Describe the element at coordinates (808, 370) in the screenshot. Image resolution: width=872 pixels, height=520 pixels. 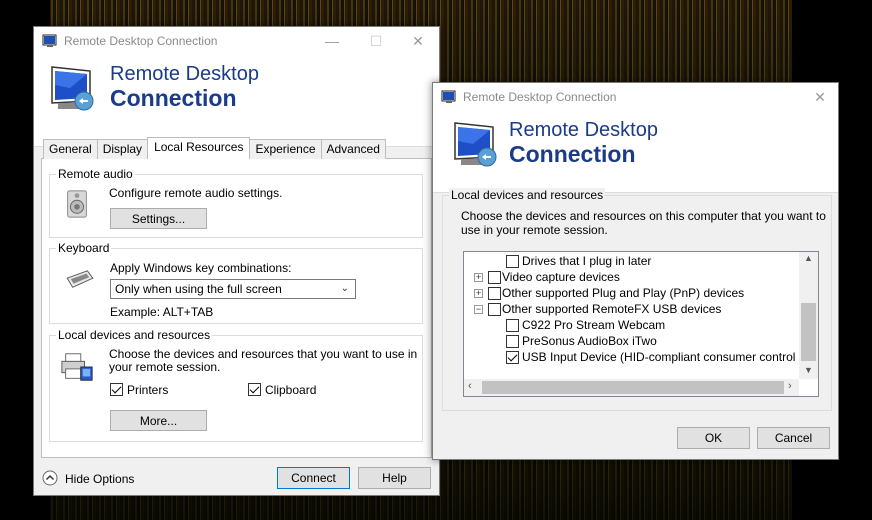
I see `scroll-down-icon: ▼` at that location.